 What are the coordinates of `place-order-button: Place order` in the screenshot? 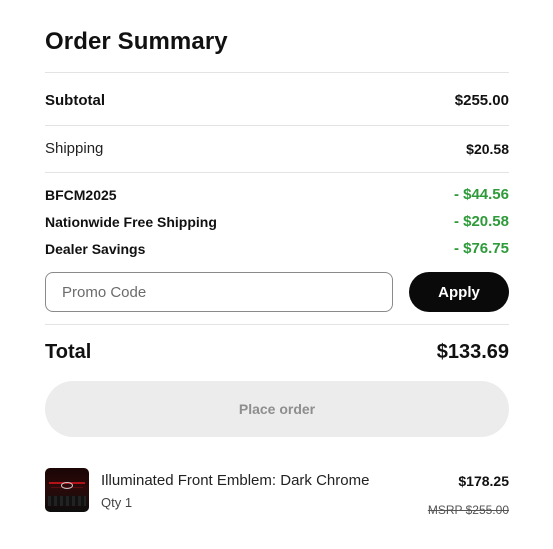 It's located at (277, 409).